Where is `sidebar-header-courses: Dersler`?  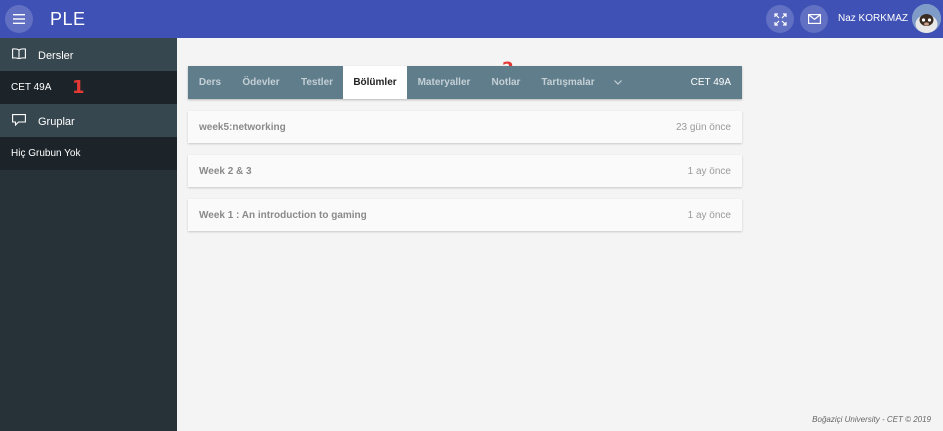 sidebar-header-courses: Dersler is located at coordinates (88, 54).